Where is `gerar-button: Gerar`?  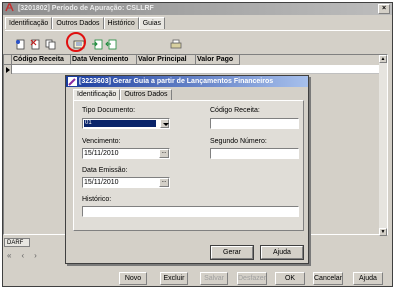
gerar-button: Gerar is located at coordinates (232, 252).